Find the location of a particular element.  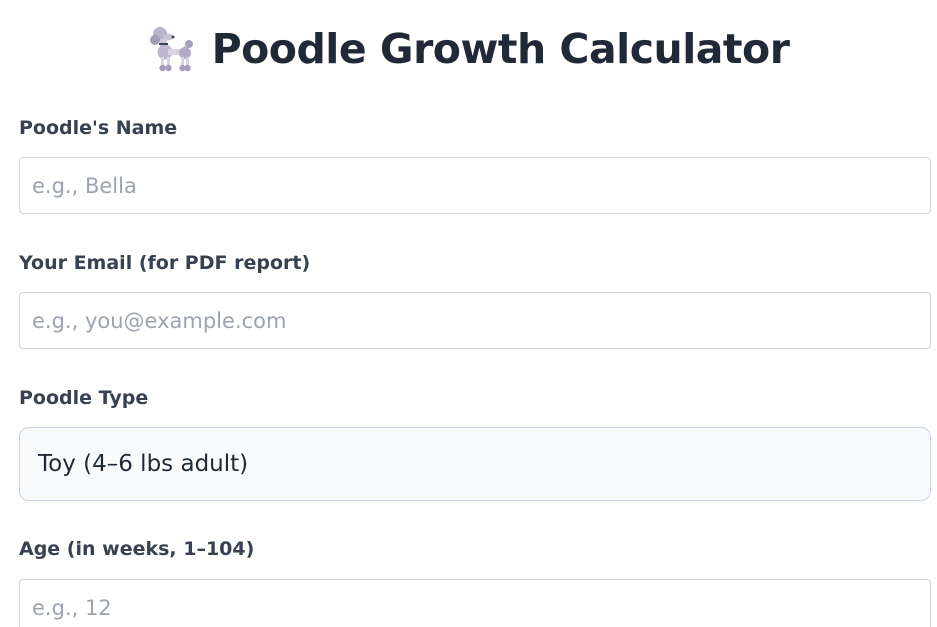

poodle-icon is located at coordinates (173, 49).